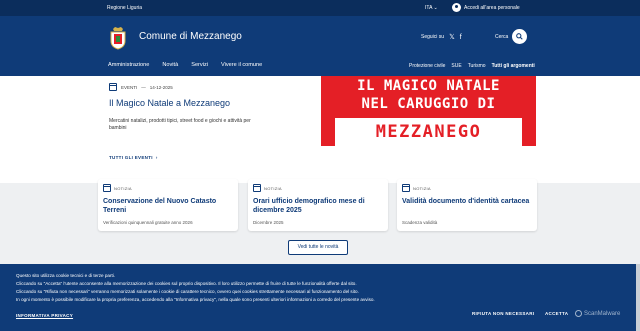  What do you see at coordinates (502, 37) in the screenshot?
I see `search-label: Cerca` at bounding box center [502, 37].